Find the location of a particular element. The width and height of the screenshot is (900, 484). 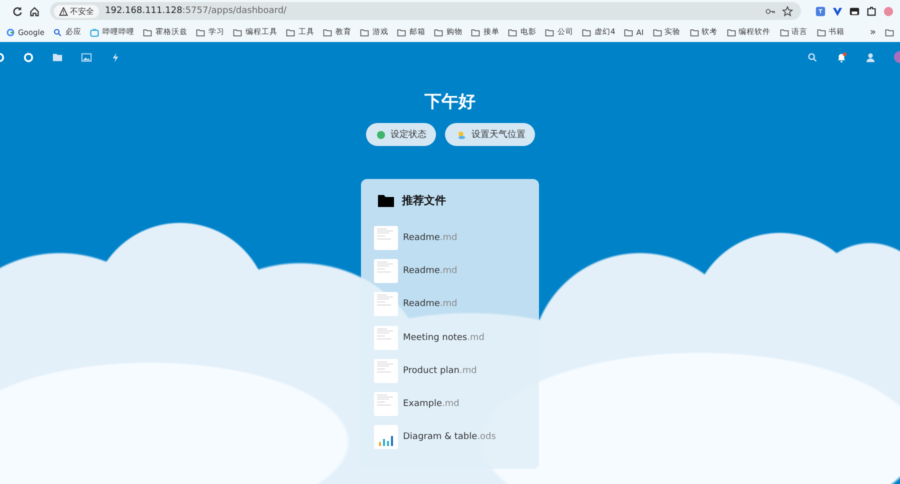

lightning-icon is located at coordinates (115, 57).